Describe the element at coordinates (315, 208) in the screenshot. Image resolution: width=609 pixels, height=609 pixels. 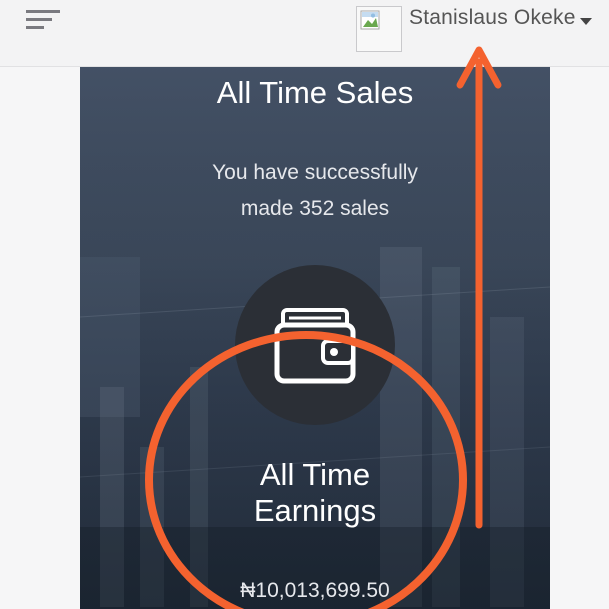
I see `sales-subtitle-line2: made 352 sales` at that location.